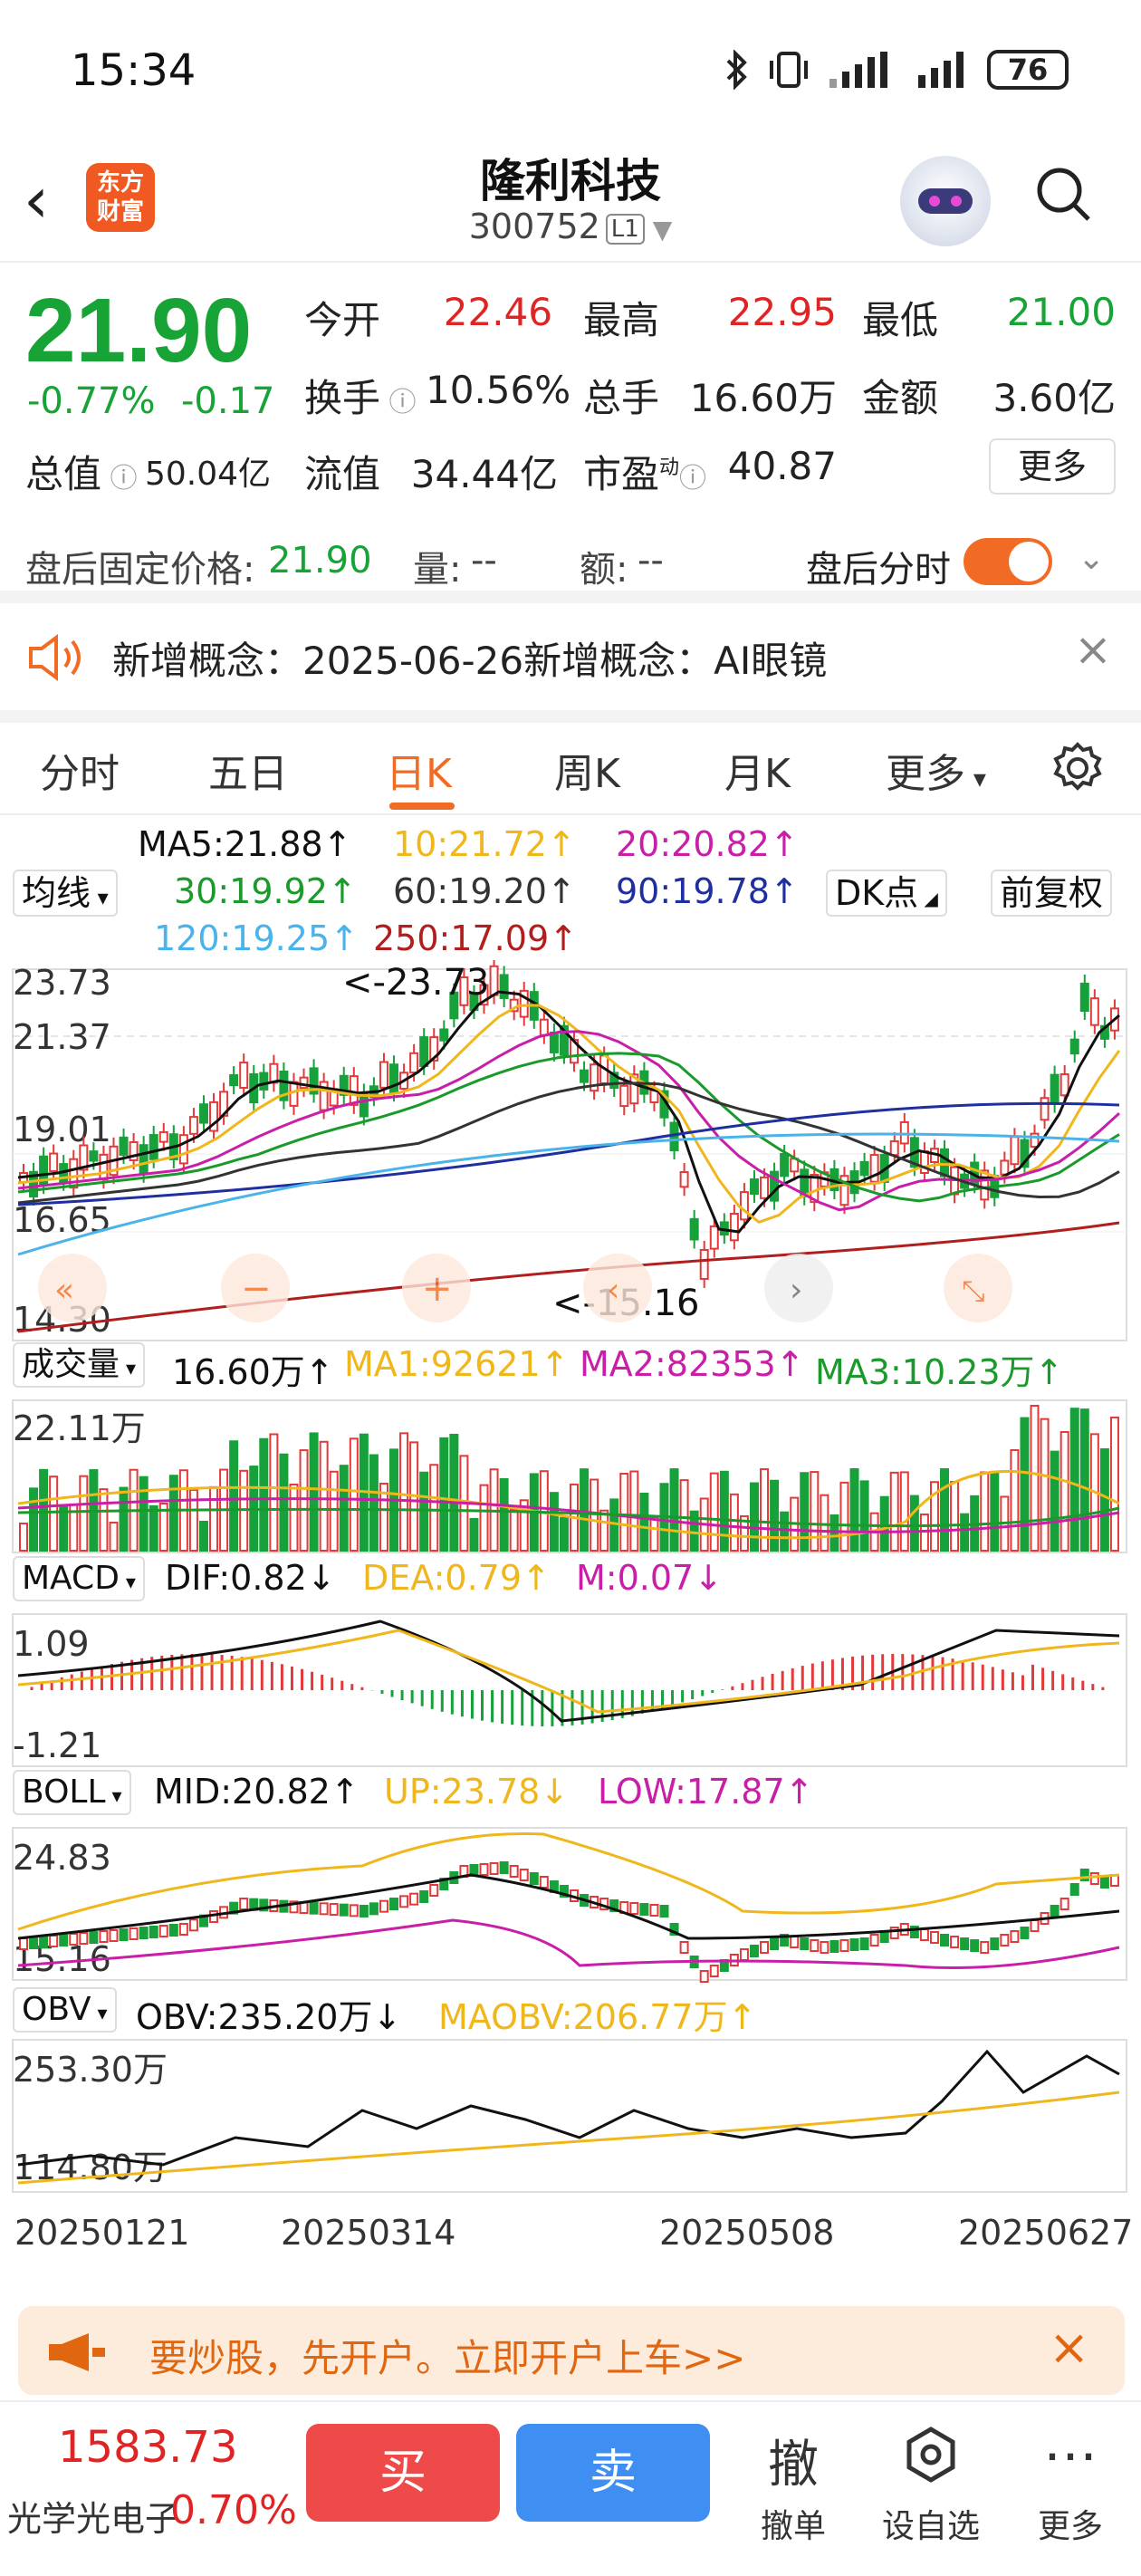  I want to click on dk-point-button: DK点 ◢, so click(886, 893).